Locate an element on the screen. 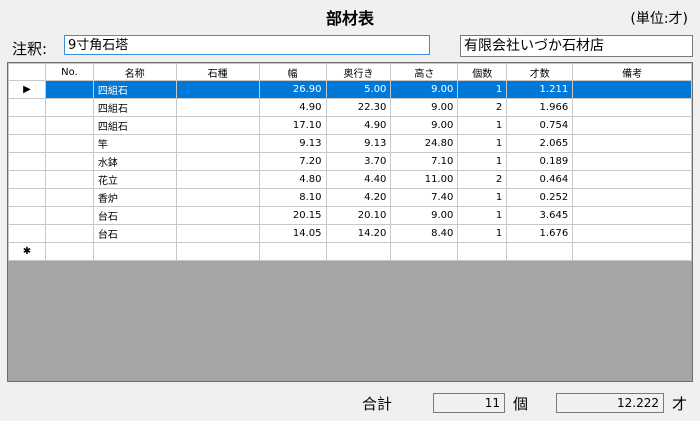 The image size is (700, 421). cell-width: 20.15 is located at coordinates (292, 215).